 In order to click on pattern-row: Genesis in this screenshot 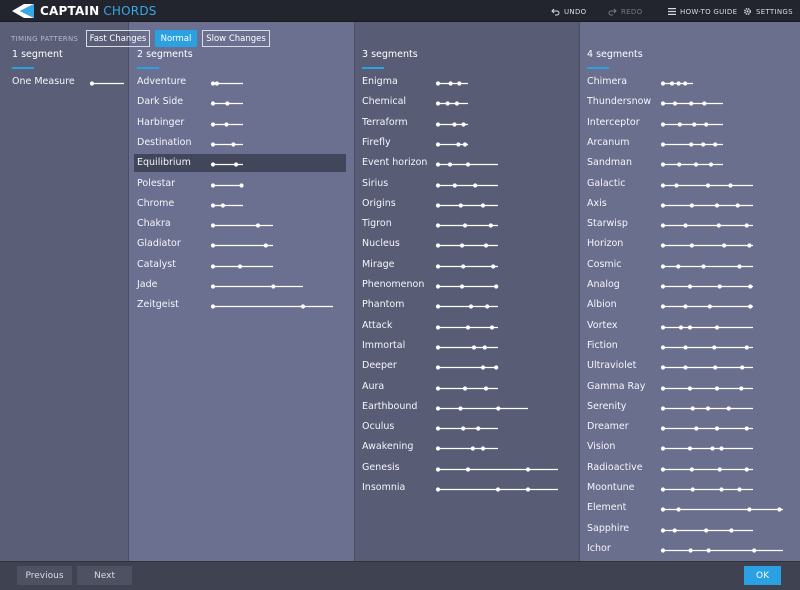, I will do `click(465, 468)`.